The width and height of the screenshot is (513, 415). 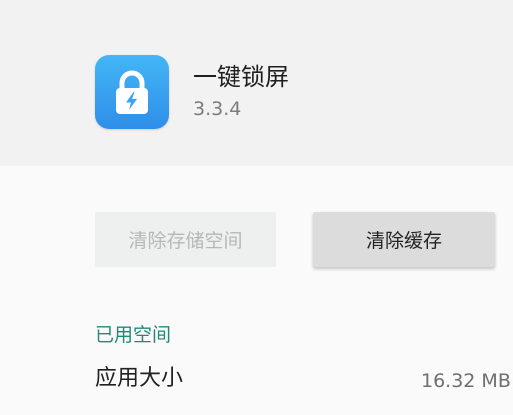 I want to click on clear-storage-button: 清除存储空间, so click(x=185, y=239).